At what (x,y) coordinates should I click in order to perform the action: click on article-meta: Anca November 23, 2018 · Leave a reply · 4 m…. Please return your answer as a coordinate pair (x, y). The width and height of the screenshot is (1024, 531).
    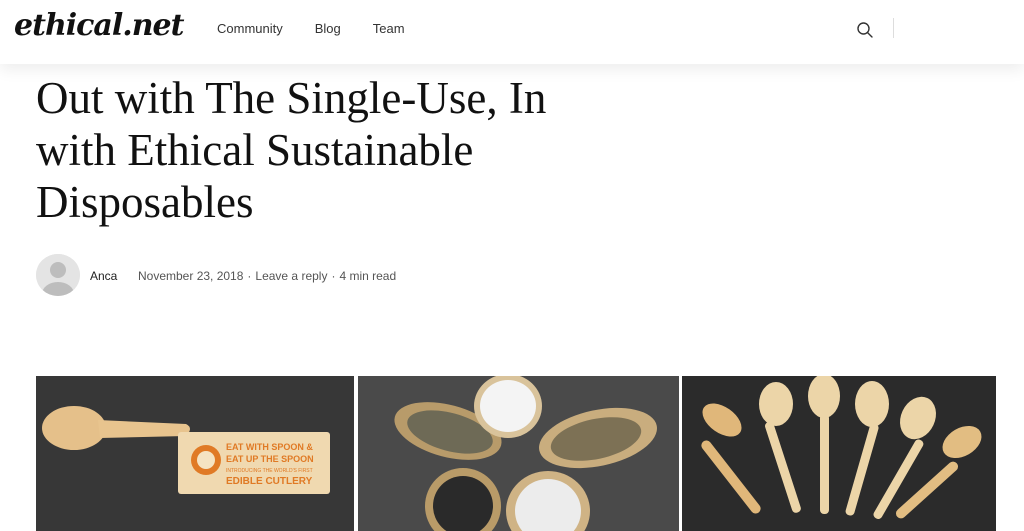
    Looking at the image, I should click on (286, 275).